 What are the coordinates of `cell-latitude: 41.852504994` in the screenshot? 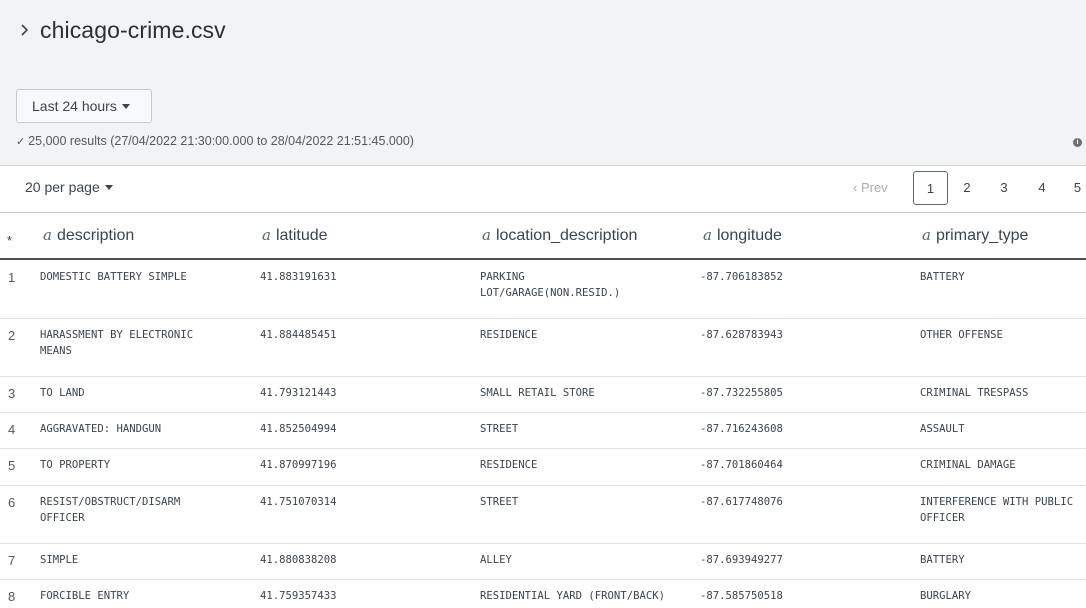 It's located at (360, 431).